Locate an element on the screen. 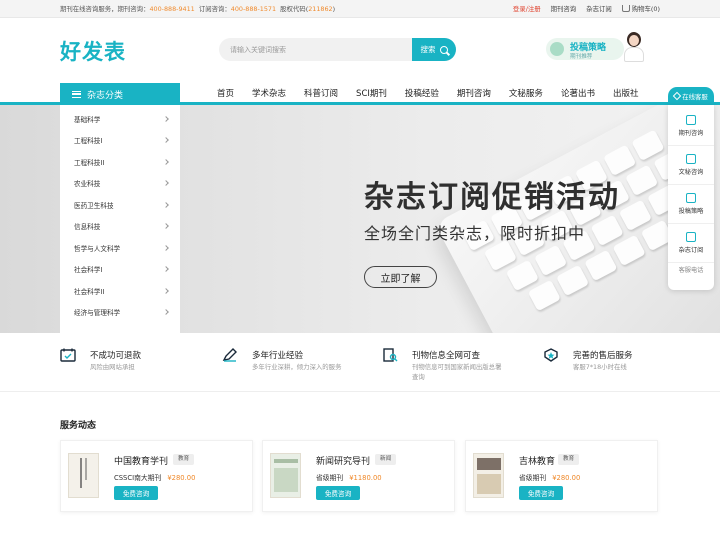  search-input is located at coordinates (315, 49).